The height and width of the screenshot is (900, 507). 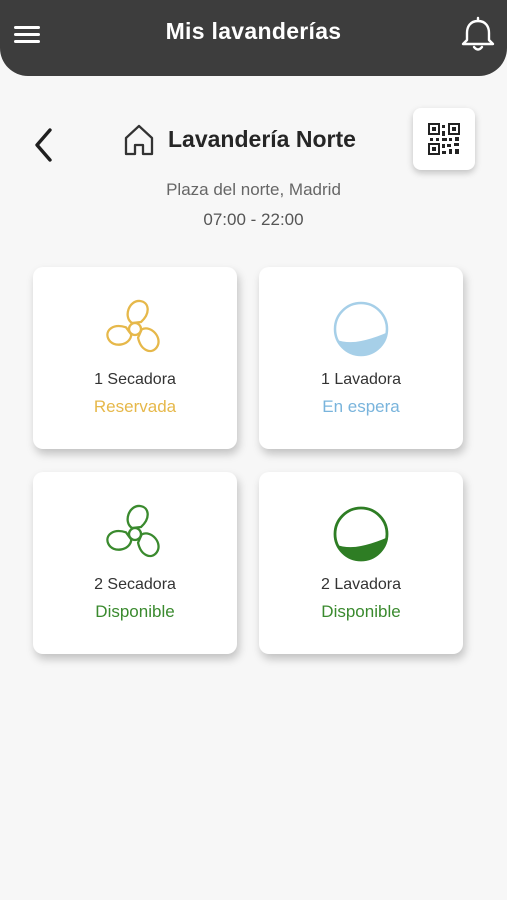 I want to click on machine-card-lavadora-1: 1 Lavadora En espera, so click(x=361, y=358).